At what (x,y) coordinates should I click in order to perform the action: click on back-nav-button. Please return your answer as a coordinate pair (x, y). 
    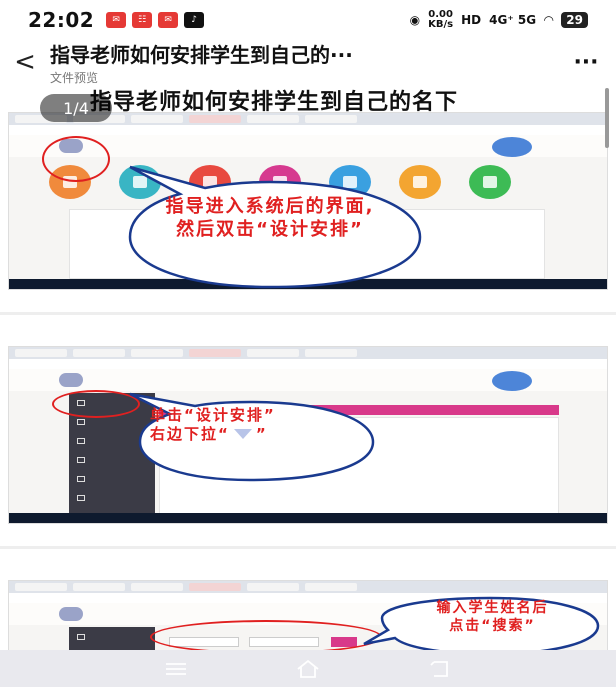
    Looking at the image, I should click on (440, 669).